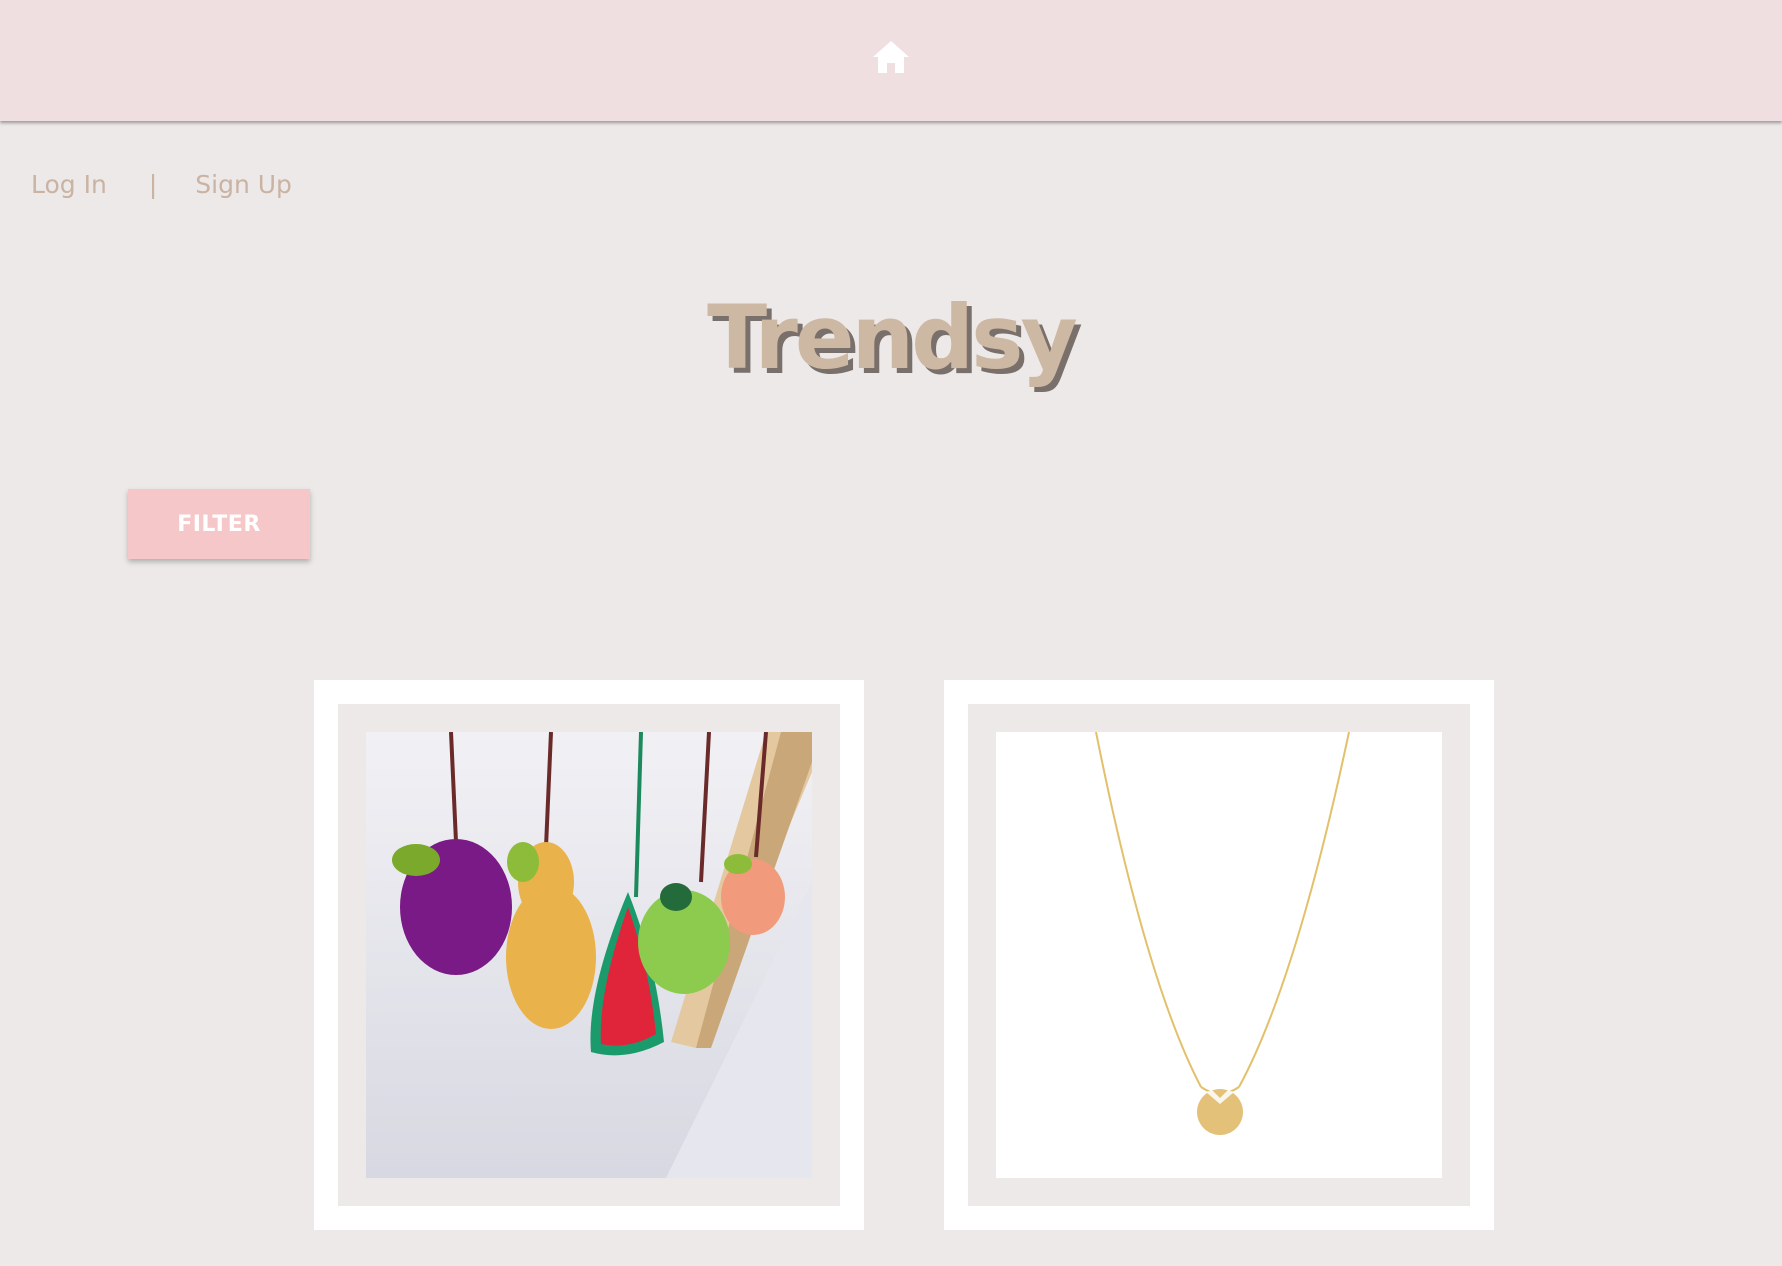 The height and width of the screenshot is (1266, 1782). I want to click on product-image-crocheted-fruit, so click(589, 955).